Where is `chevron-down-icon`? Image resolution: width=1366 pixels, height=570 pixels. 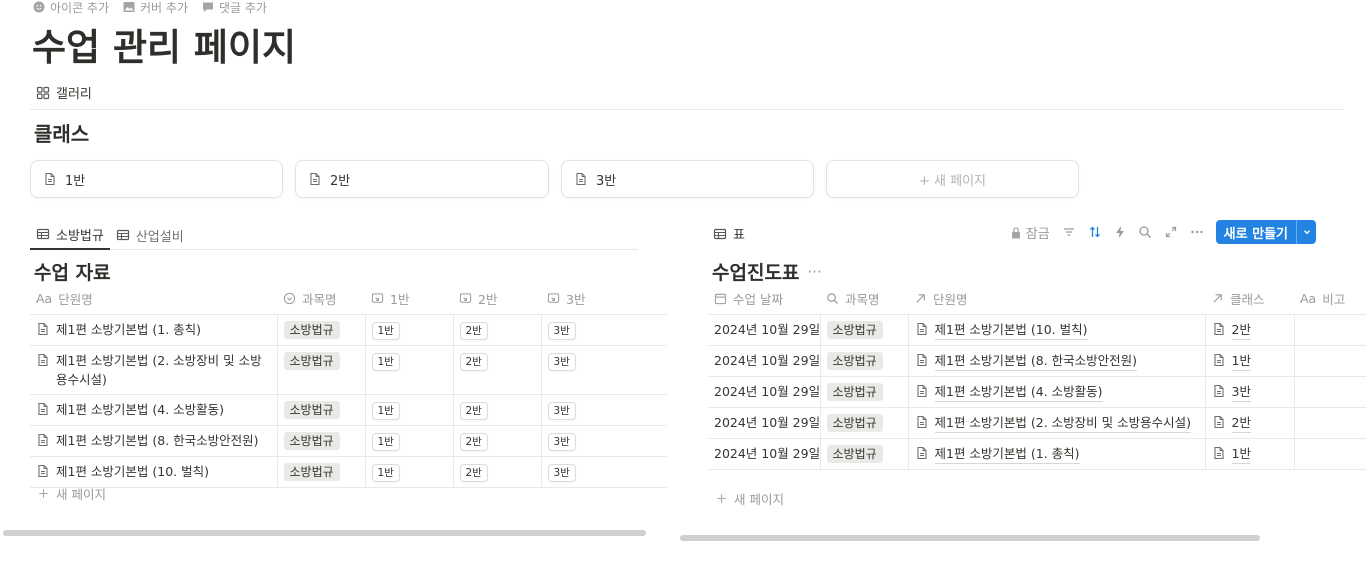
chevron-down-icon is located at coordinates (1306, 232).